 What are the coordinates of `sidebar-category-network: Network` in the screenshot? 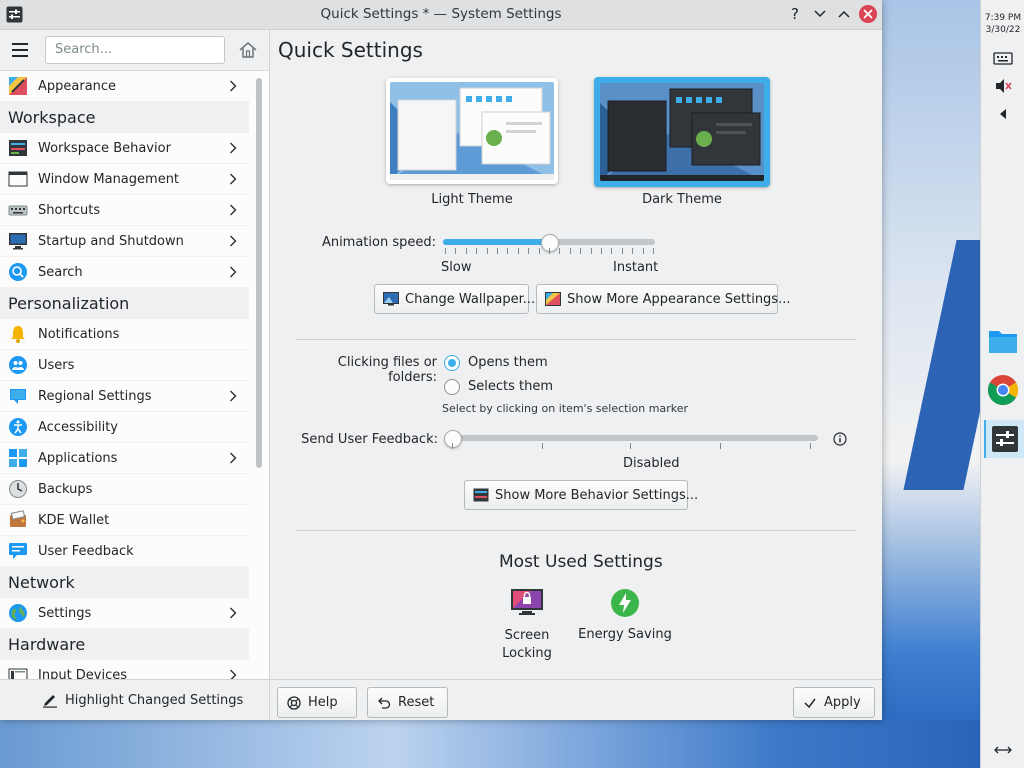 It's located at (124, 582).